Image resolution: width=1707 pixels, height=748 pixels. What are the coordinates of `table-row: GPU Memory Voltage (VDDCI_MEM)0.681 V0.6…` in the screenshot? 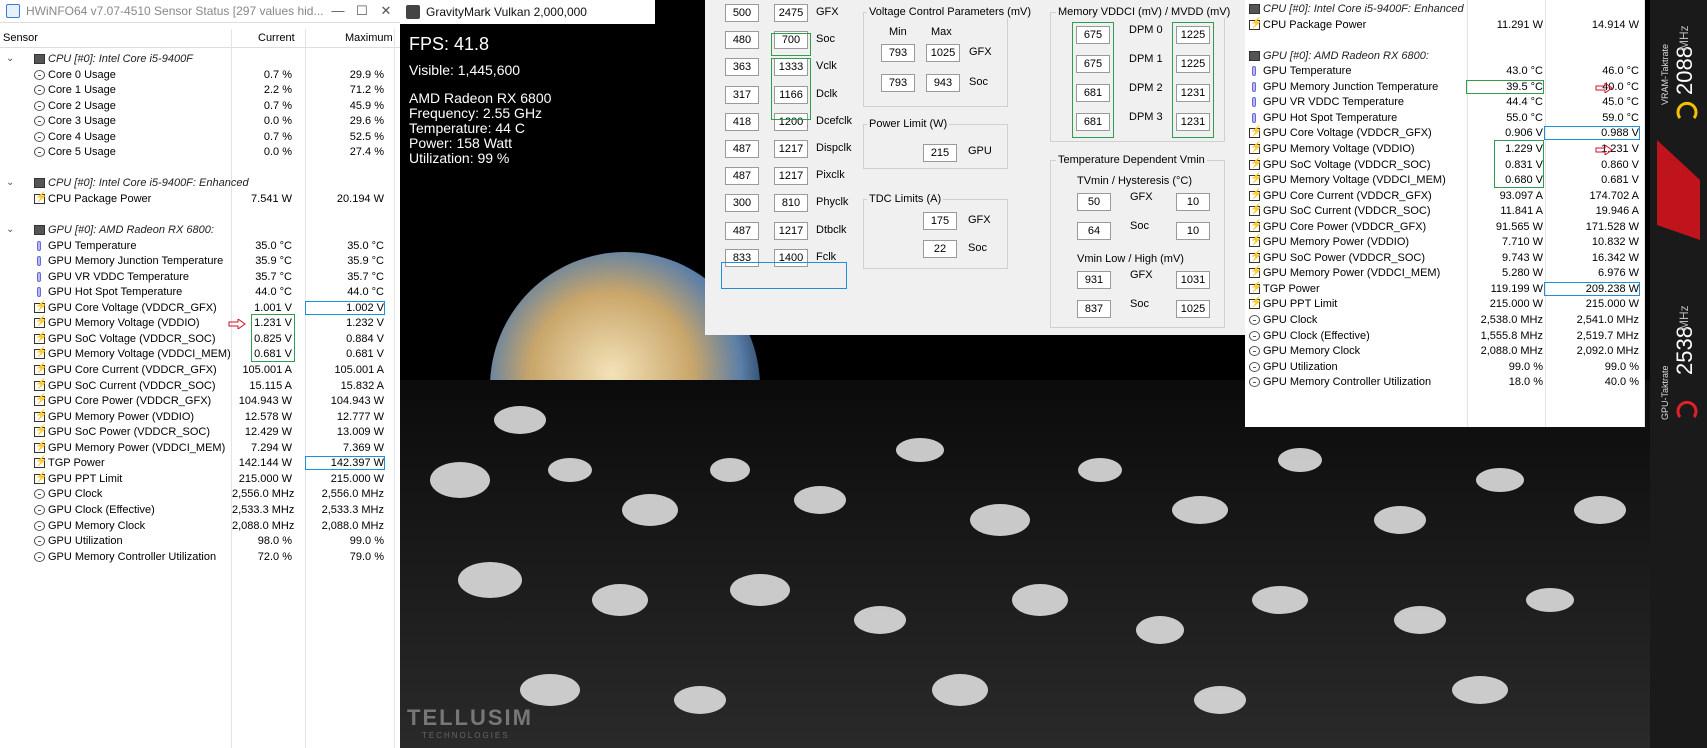 It's located at (200, 354).